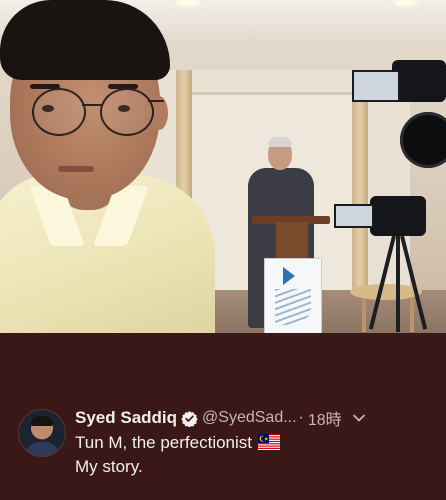 This screenshot has width=446, height=500. What do you see at coordinates (398, 216) in the screenshot?
I see `camera-lower` at bounding box center [398, 216].